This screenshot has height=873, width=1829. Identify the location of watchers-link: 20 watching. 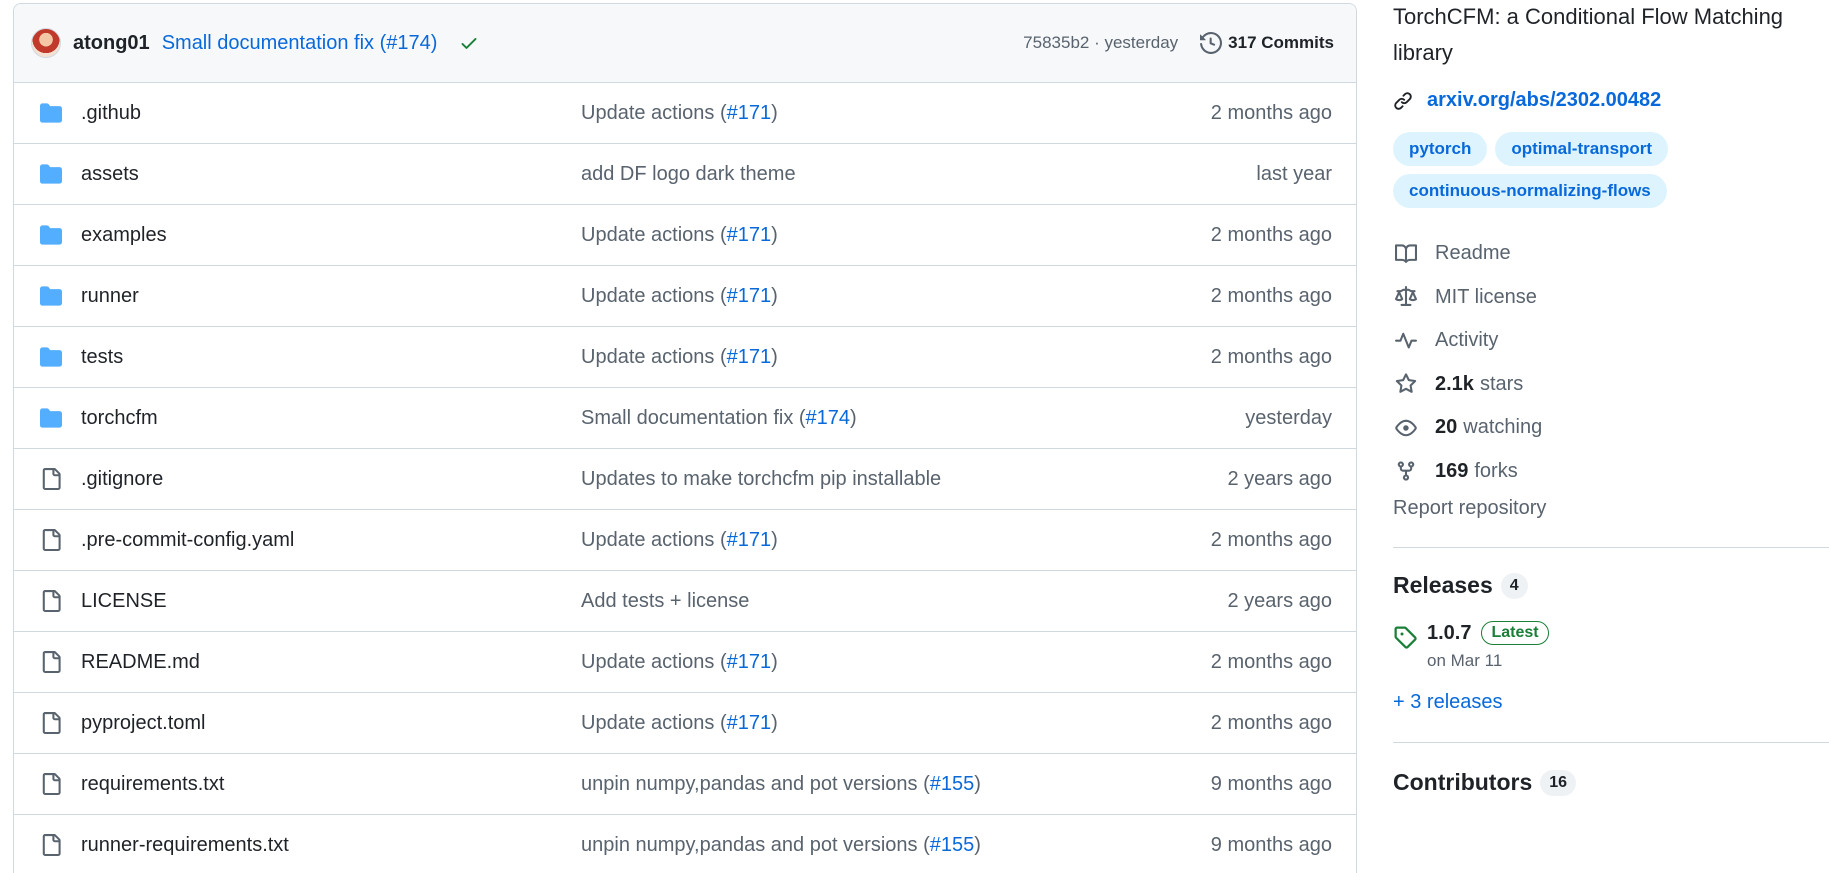
(1611, 428).